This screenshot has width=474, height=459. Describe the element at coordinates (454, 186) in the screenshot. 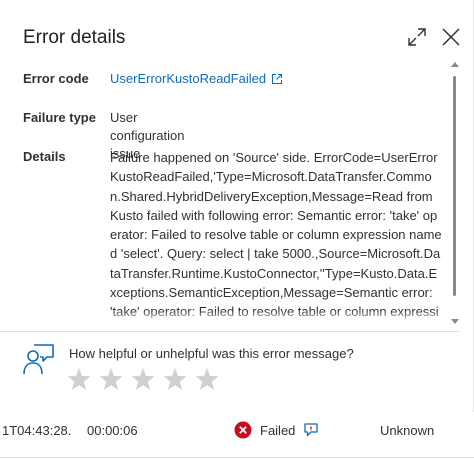

I see `scrollbar-thumb` at that location.